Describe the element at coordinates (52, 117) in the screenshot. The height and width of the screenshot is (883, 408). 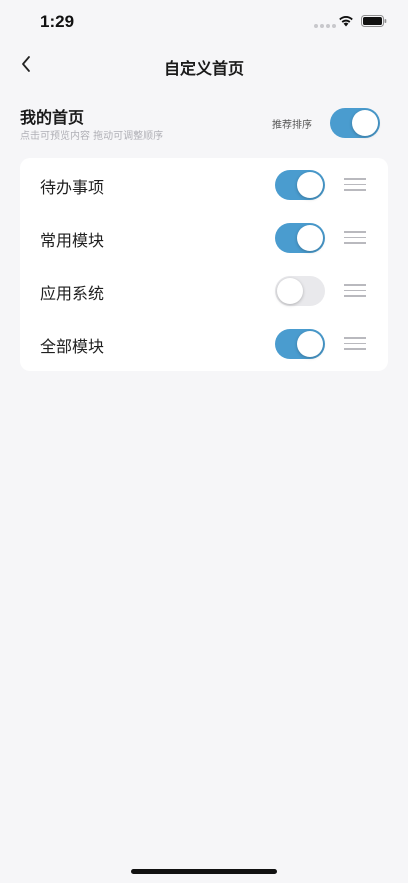
I see `home-section-title: 我的首页` at that location.